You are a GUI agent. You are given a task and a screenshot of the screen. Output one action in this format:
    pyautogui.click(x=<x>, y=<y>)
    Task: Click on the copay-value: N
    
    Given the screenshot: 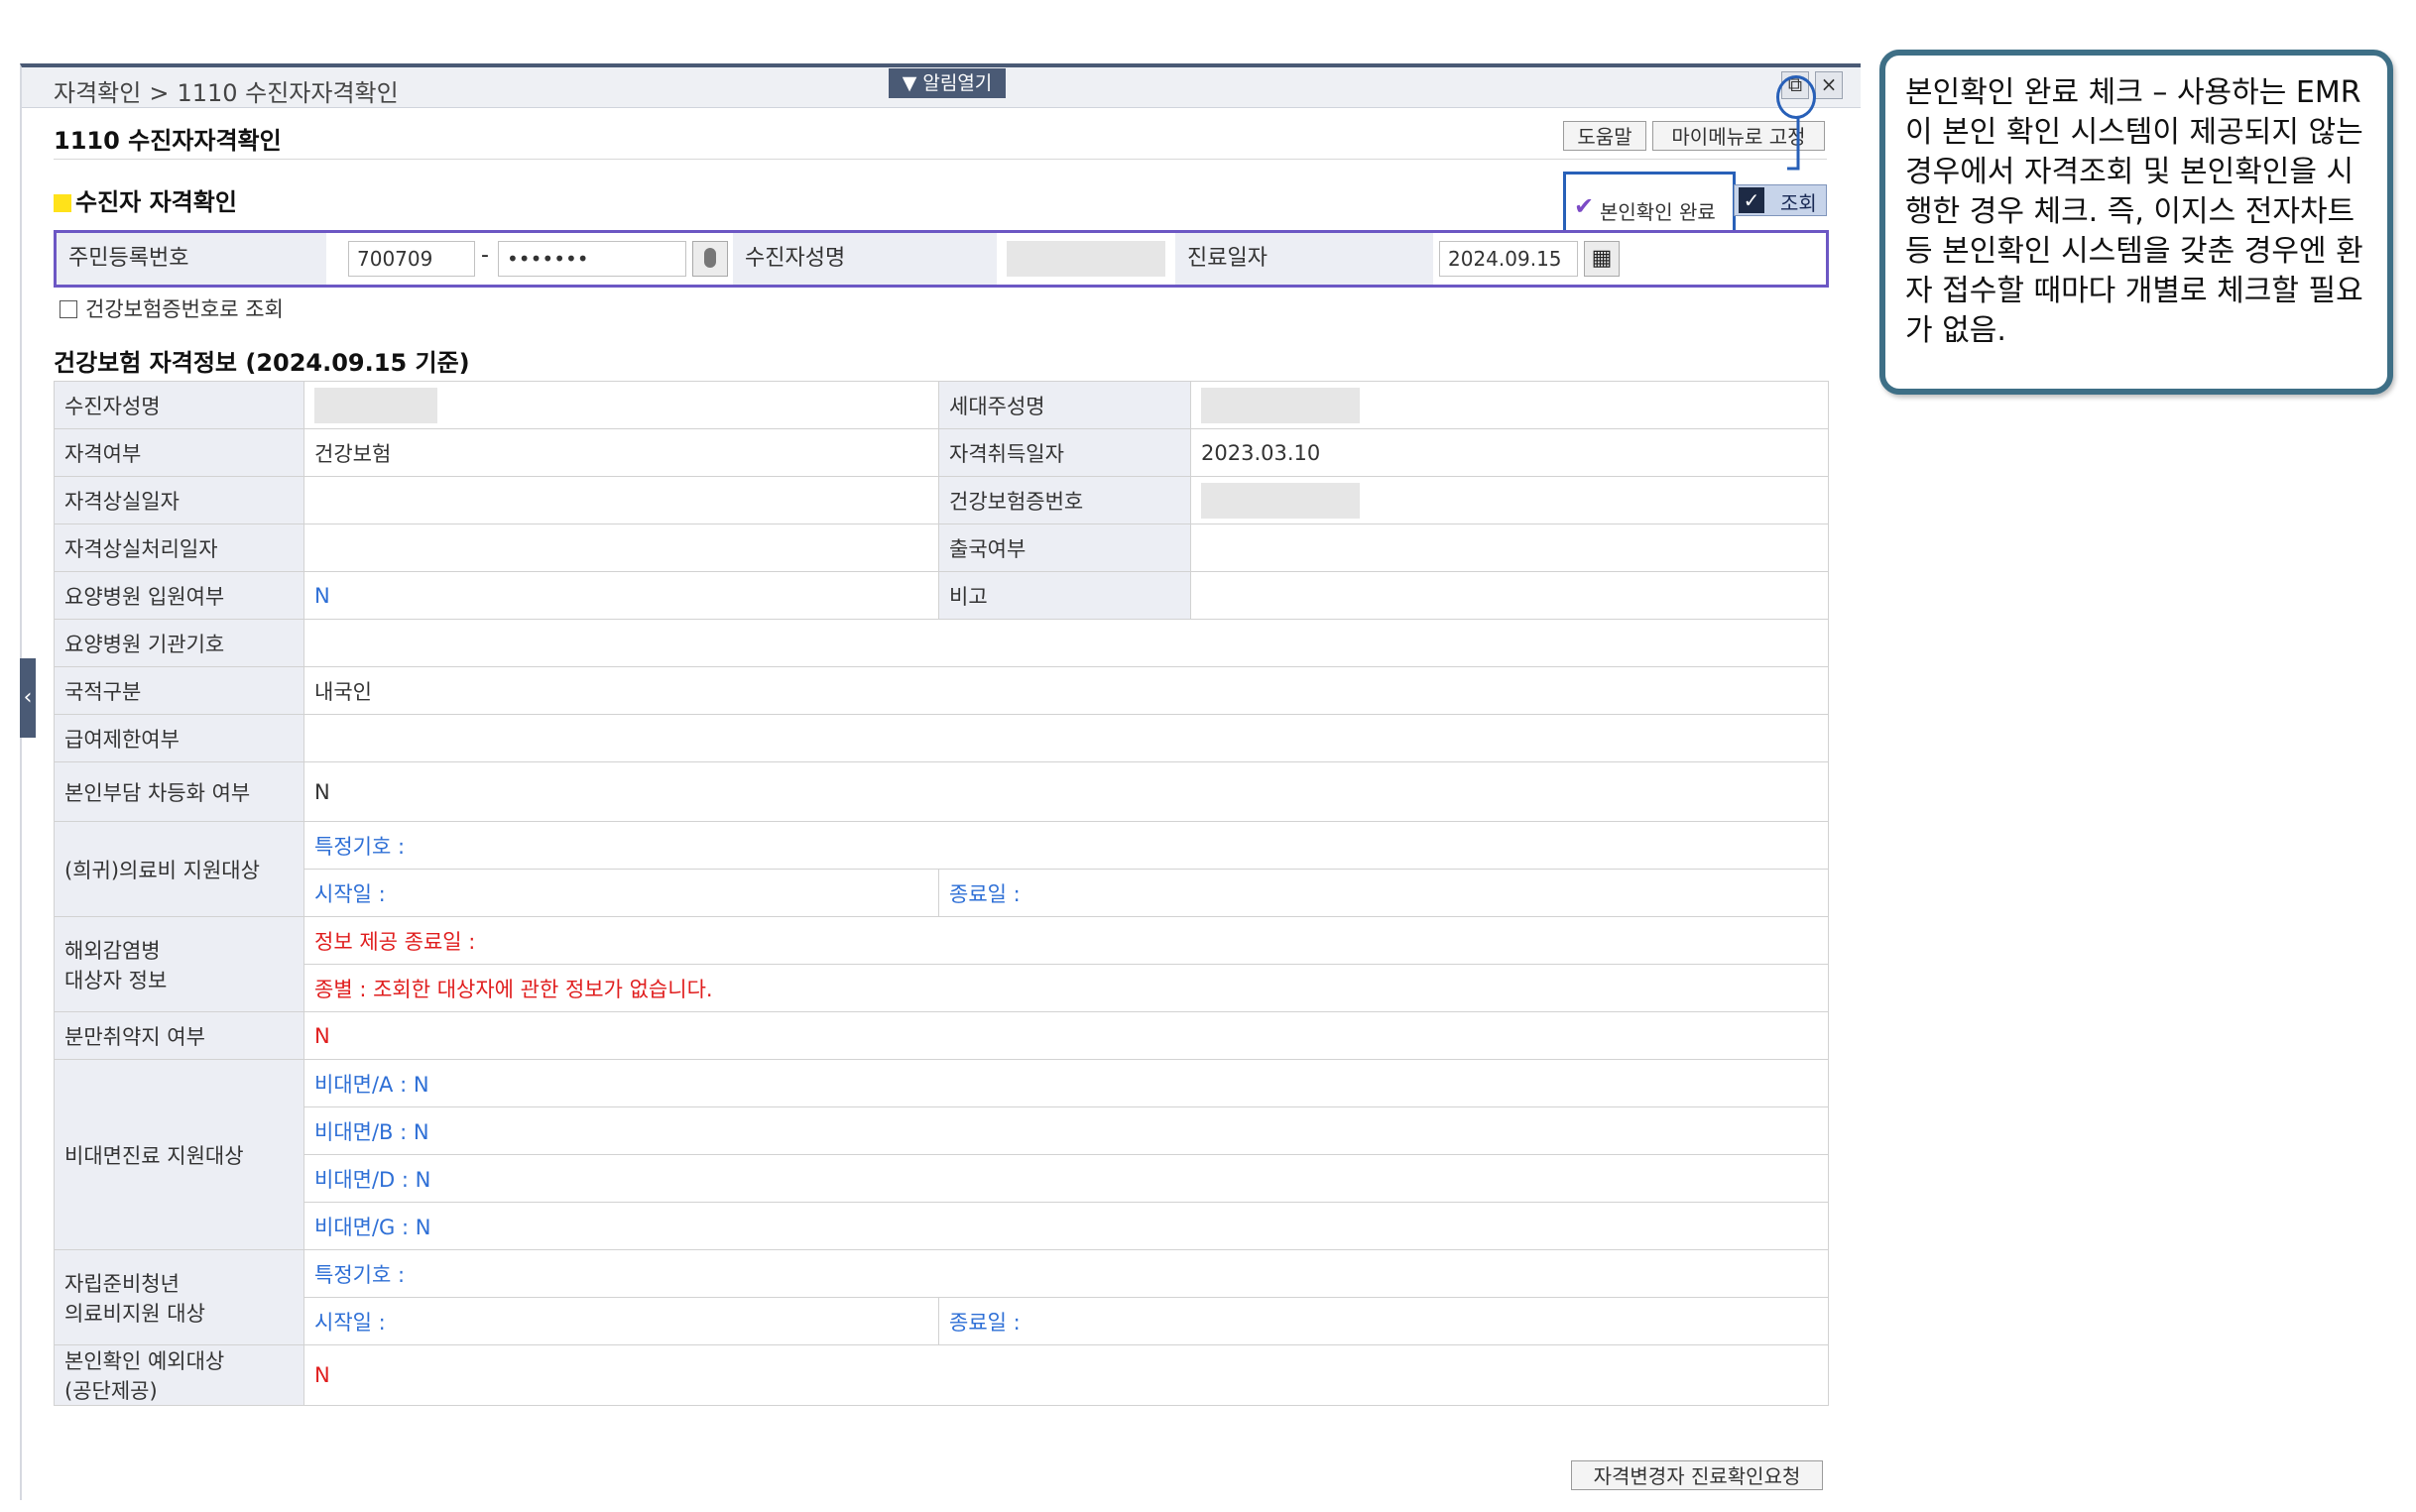 What is the action you would take?
    pyautogui.click(x=1066, y=791)
    